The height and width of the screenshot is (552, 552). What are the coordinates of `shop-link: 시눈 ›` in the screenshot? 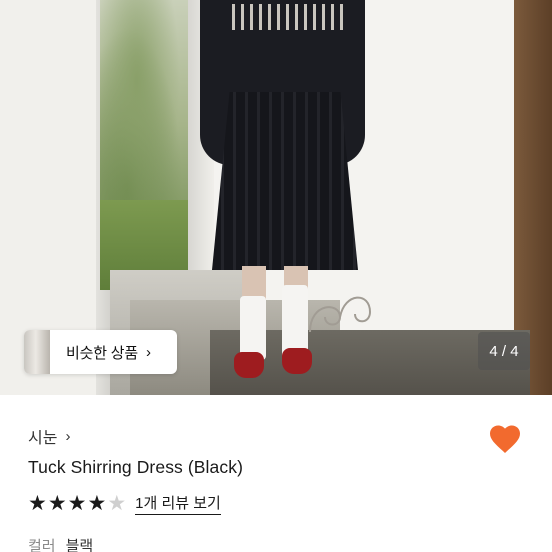 It's located at (49, 436).